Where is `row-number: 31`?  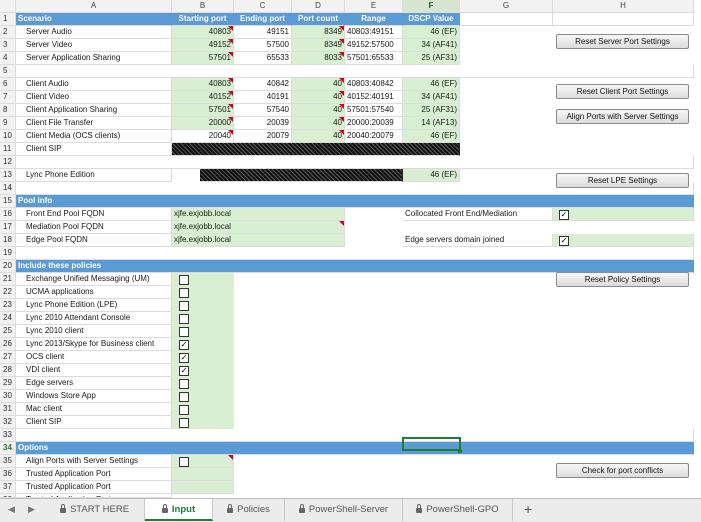 row-number: 31 is located at coordinates (8, 409).